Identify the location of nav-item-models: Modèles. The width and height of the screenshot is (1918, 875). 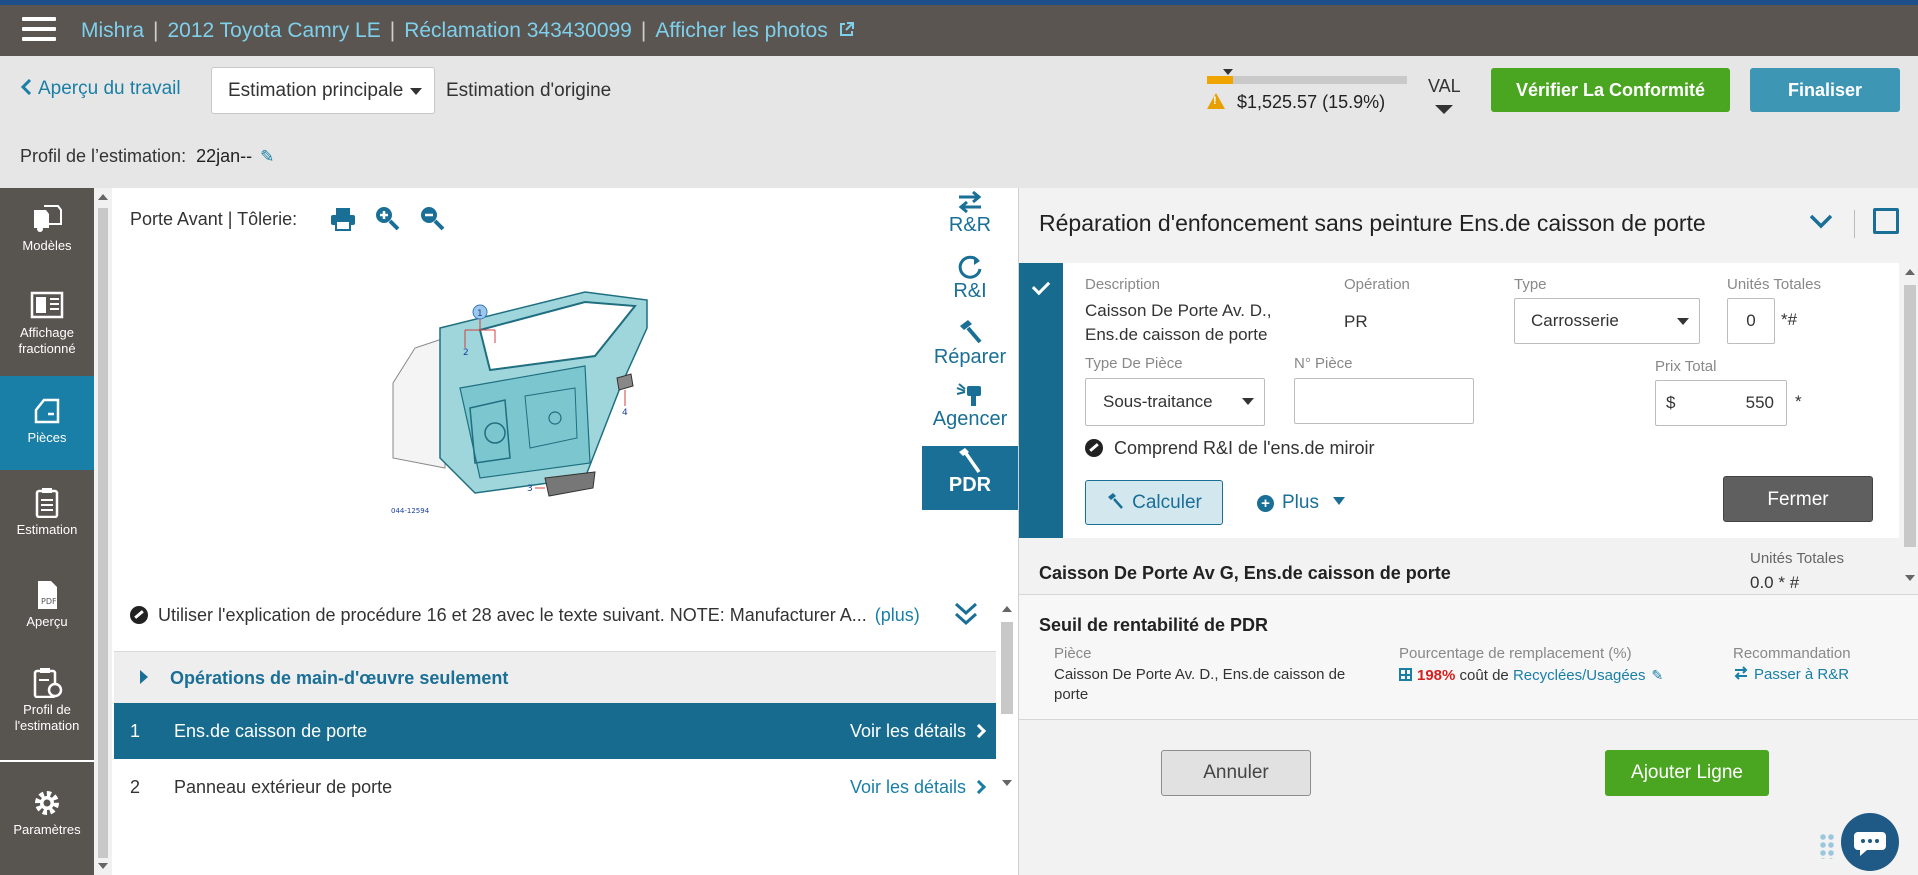
(47, 242).